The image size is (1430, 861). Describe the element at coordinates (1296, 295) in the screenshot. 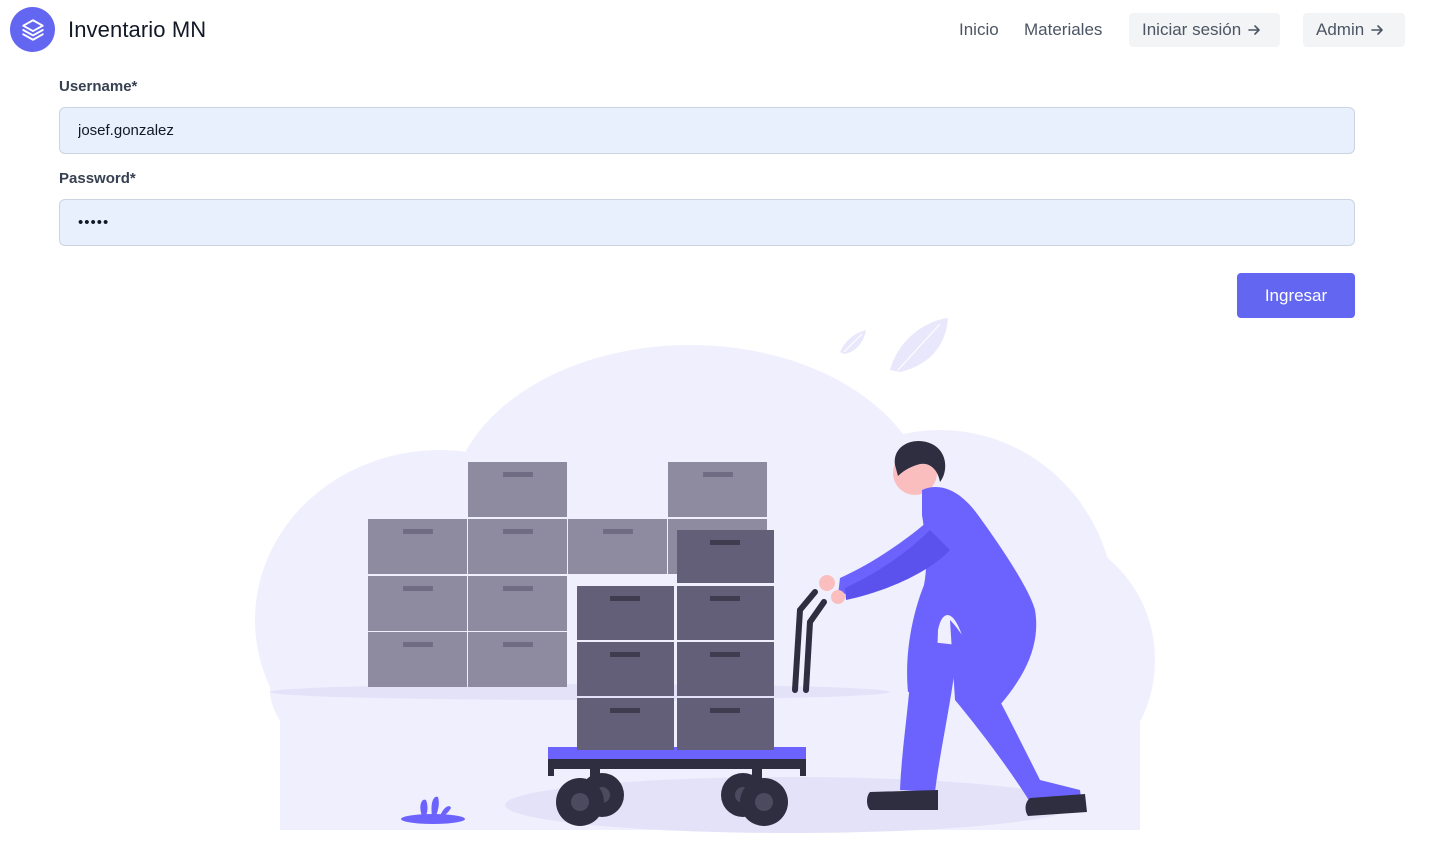

I see `login-submit-button: Ingresar` at that location.